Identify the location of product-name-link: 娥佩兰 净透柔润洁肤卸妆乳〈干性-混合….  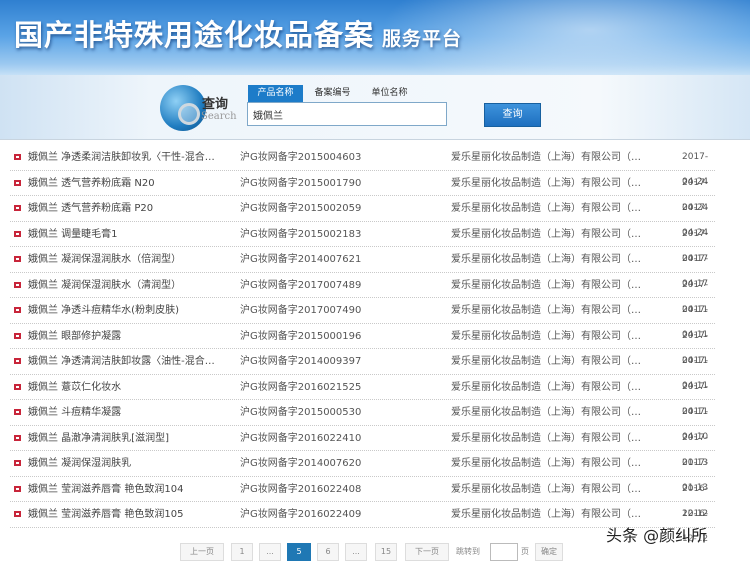
(133, 157).